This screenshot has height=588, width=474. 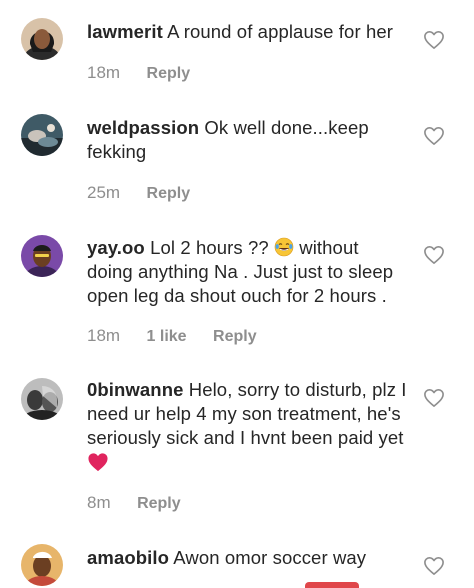 What do you see at coordinates (125, 31) in the screenshot?
I see `comment-username: lawmerit` at bounding box center [125, 31].